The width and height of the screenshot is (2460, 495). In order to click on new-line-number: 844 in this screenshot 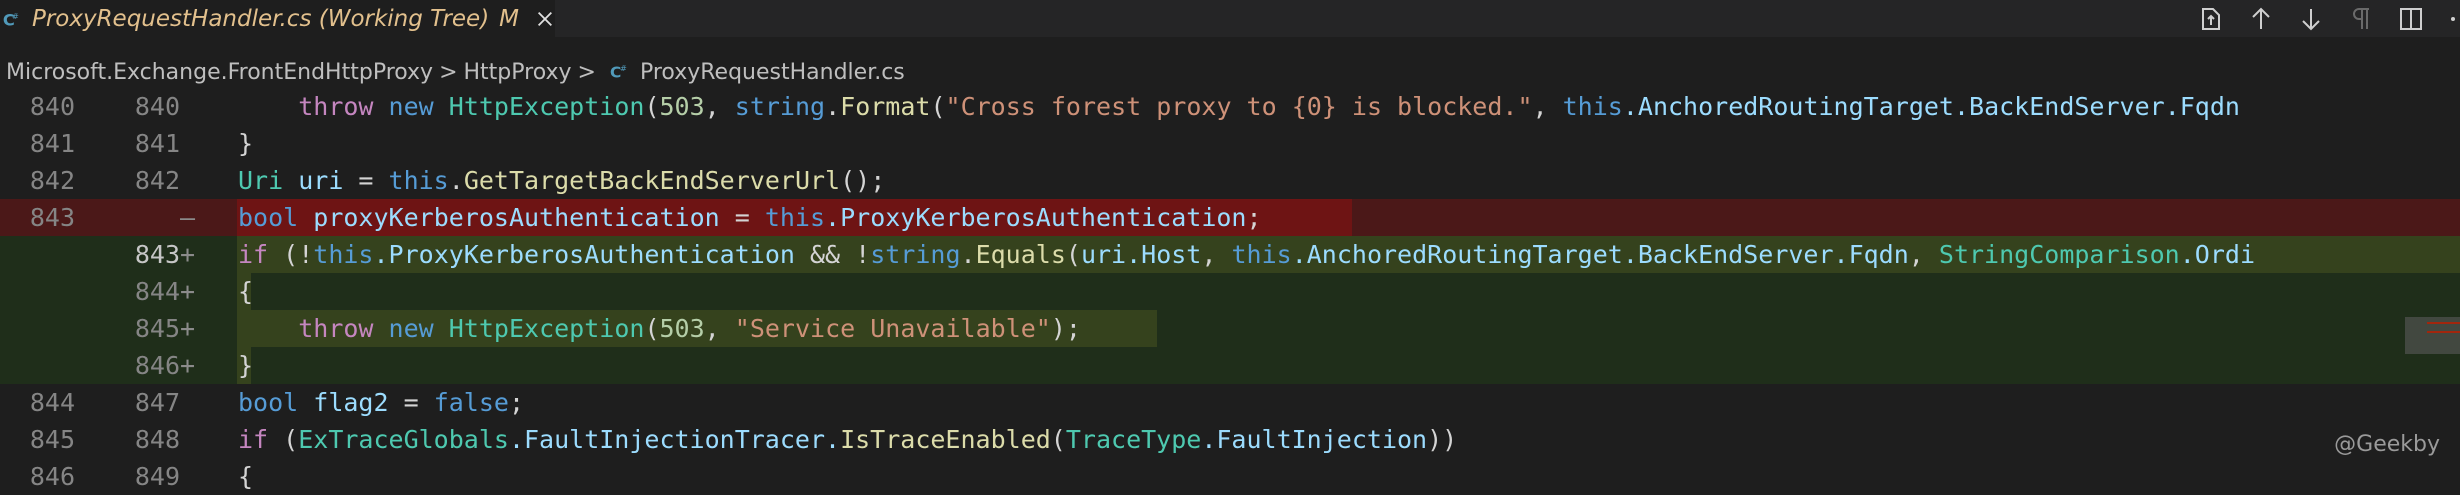, I will do `click(157, 291)`.